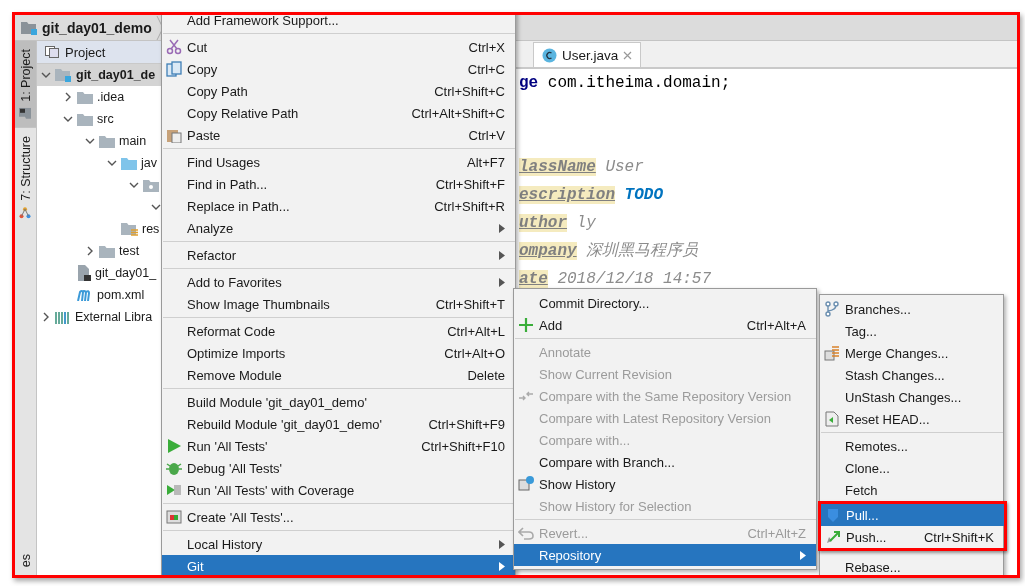  I want to click on menu-item: Find Usages Alt+F7, so click(338, 162).